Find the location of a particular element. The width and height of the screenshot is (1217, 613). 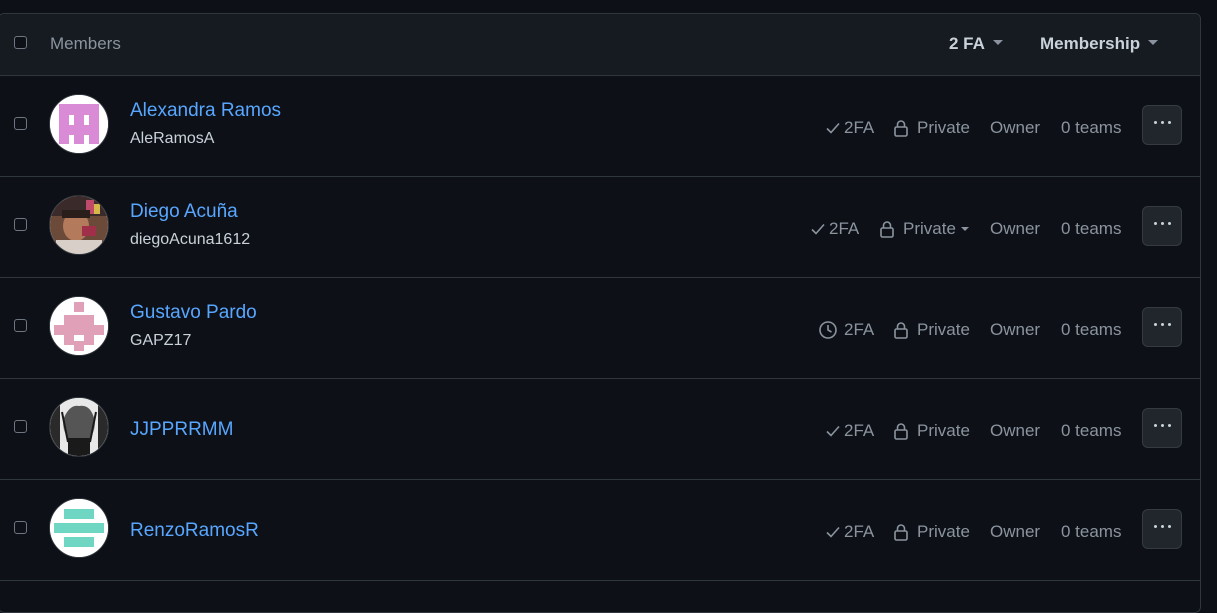

members-header-title: Members is located at coordinates (85, 43).